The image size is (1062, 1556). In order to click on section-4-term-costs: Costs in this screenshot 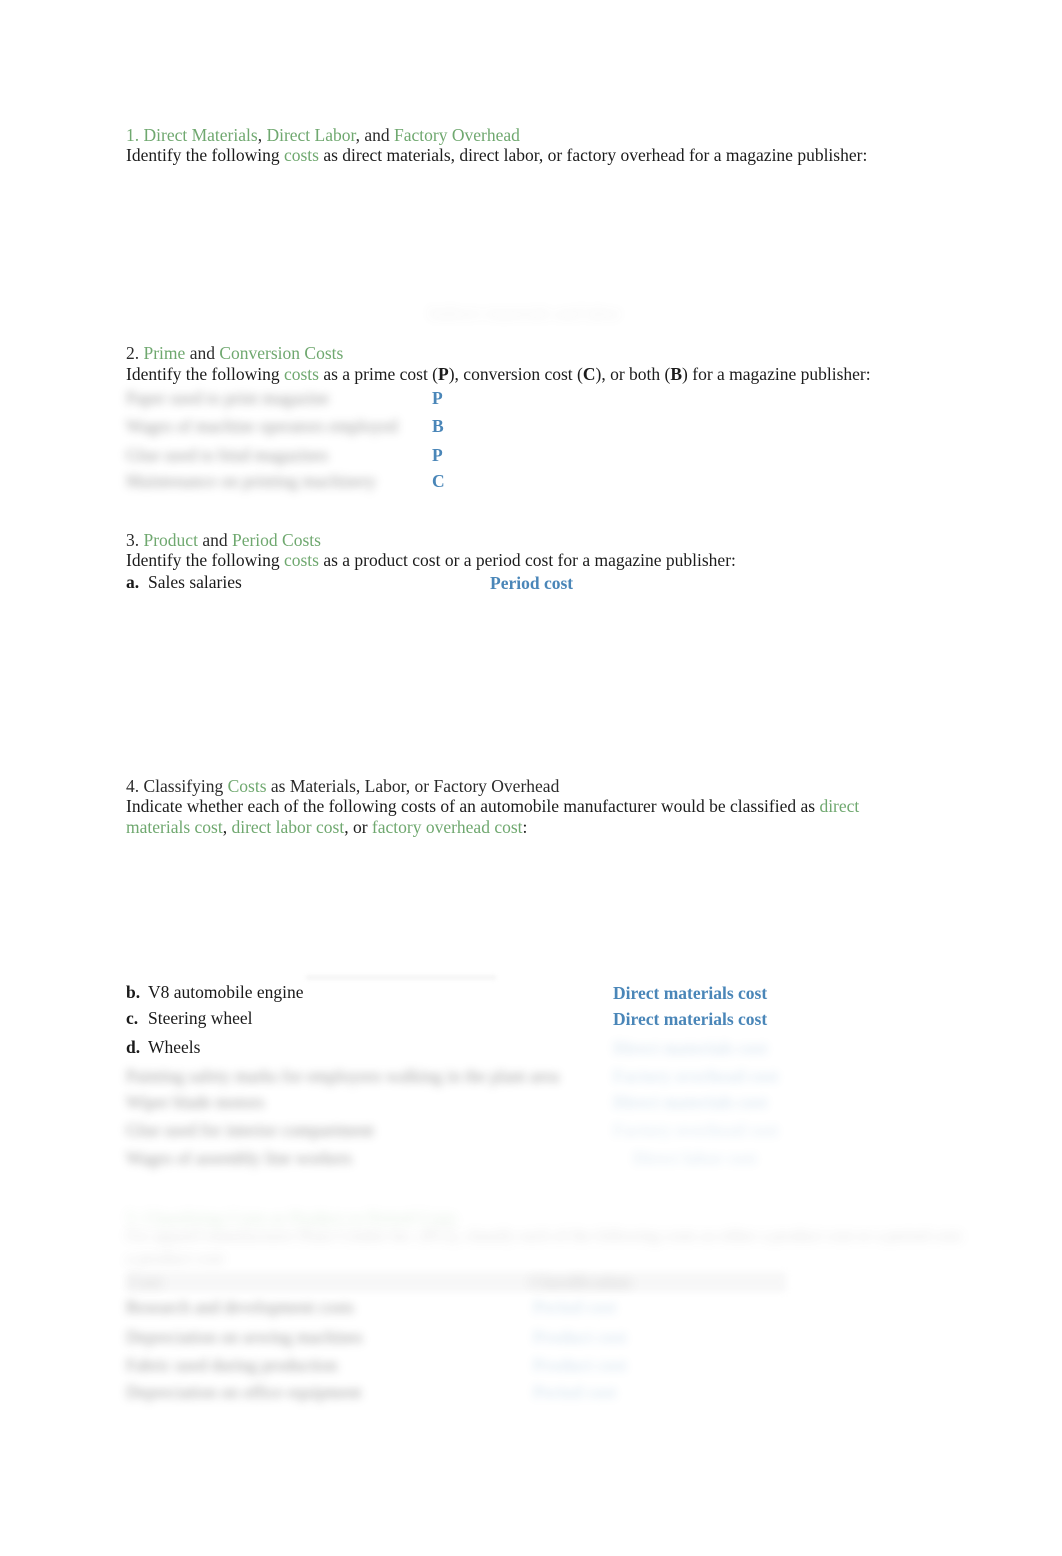, I will do `click(247, 786)`.